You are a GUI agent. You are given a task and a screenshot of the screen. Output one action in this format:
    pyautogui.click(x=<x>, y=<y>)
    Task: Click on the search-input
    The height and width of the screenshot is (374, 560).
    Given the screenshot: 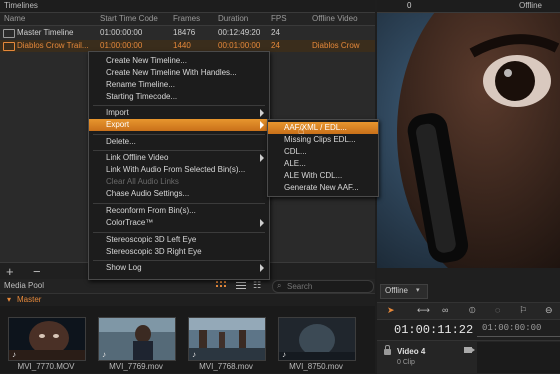 What is the action you would take?
    pyautogui.click(x=327, y=286)
    